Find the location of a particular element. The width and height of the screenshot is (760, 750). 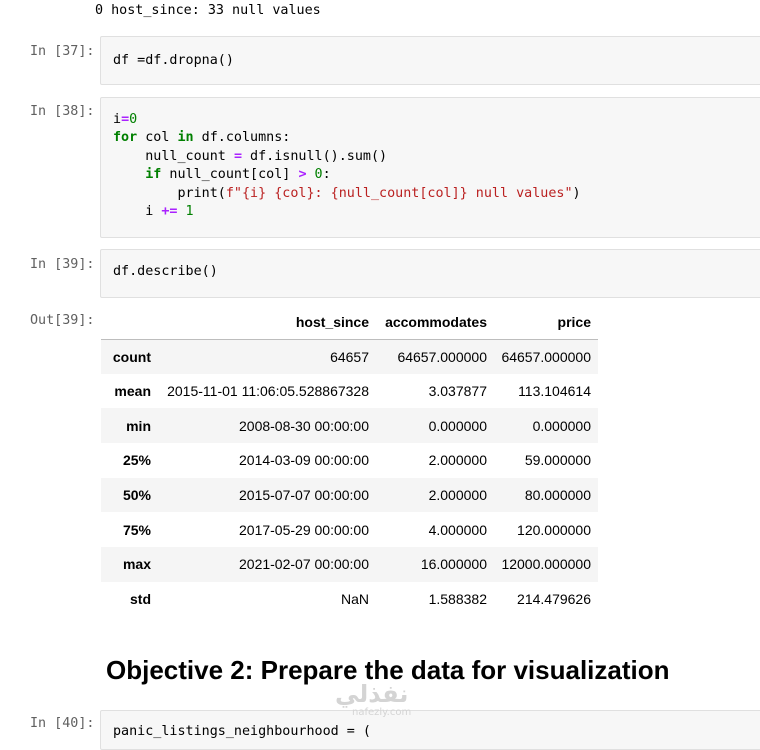

cell-40-code: panic_listings_neighbourhood = ( is located at coordinates (430, 726).